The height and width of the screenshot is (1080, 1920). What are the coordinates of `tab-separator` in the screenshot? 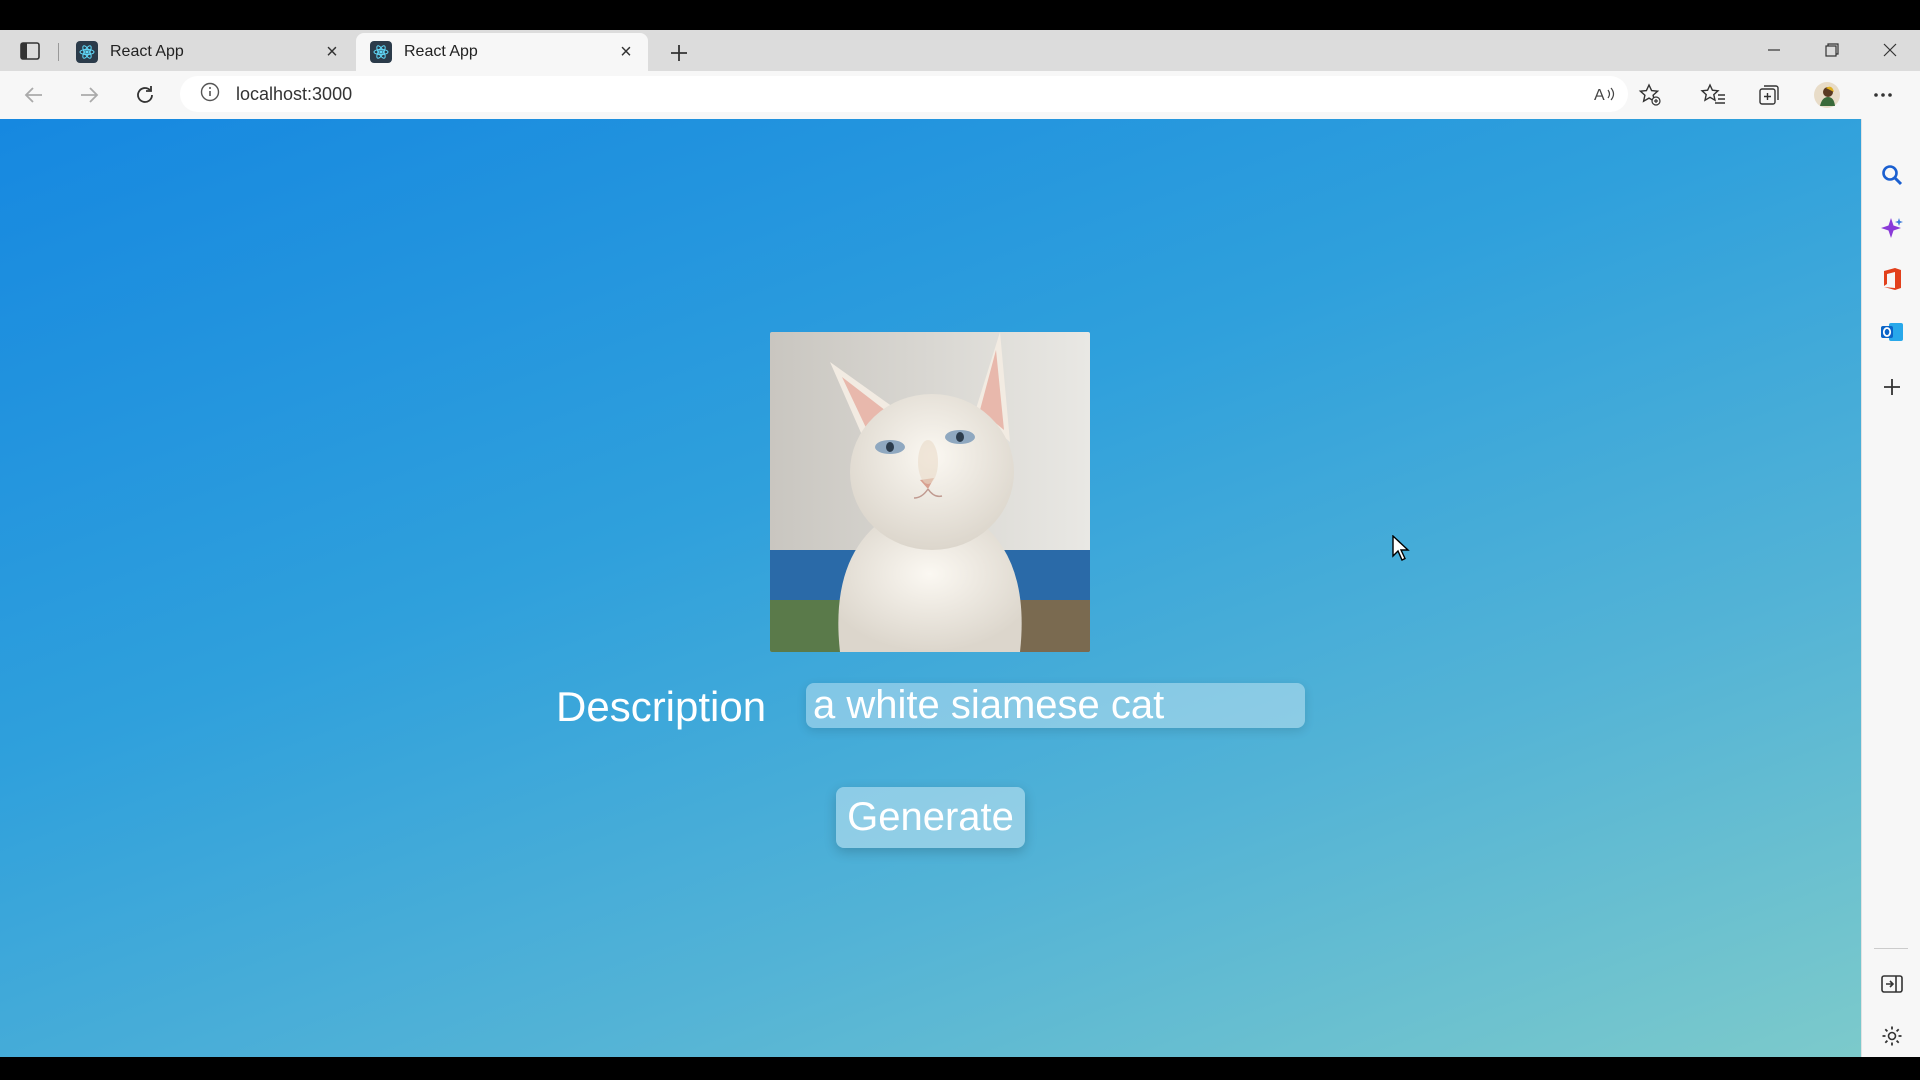 It's located at (58, 52).